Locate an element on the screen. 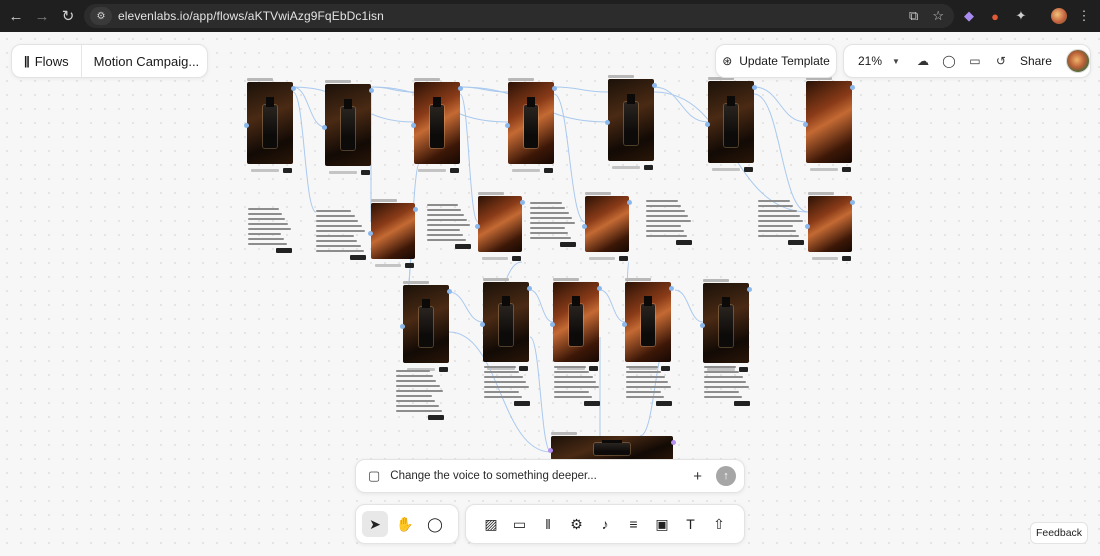 The height and width of the screenshot is (556, 1100). video-icon: ▭ is located at coordinates (520, 524).